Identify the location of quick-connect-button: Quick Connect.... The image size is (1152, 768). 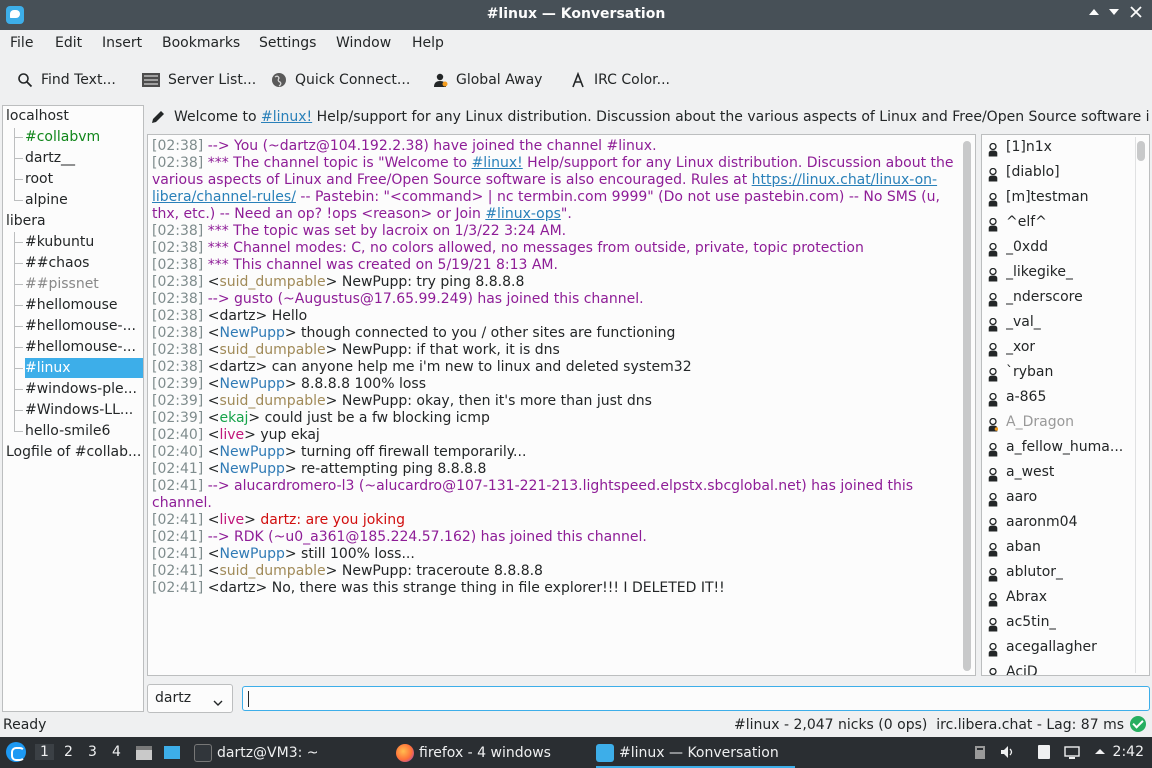
(340, 80).